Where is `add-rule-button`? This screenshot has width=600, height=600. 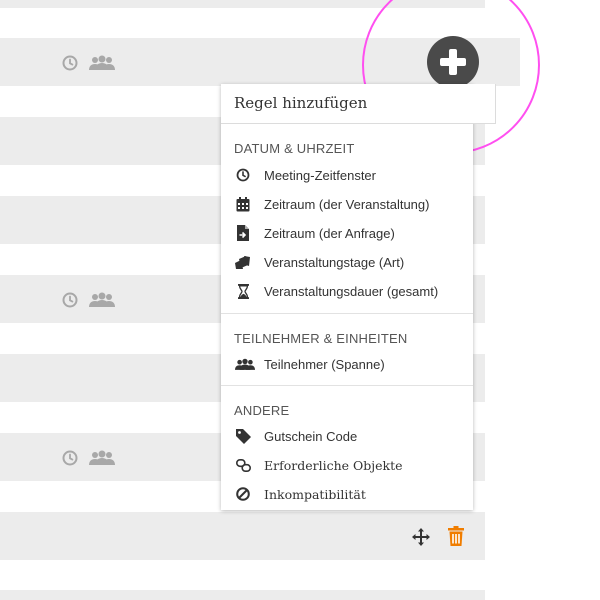
add-rule-button is located at coordinates (453, 62).